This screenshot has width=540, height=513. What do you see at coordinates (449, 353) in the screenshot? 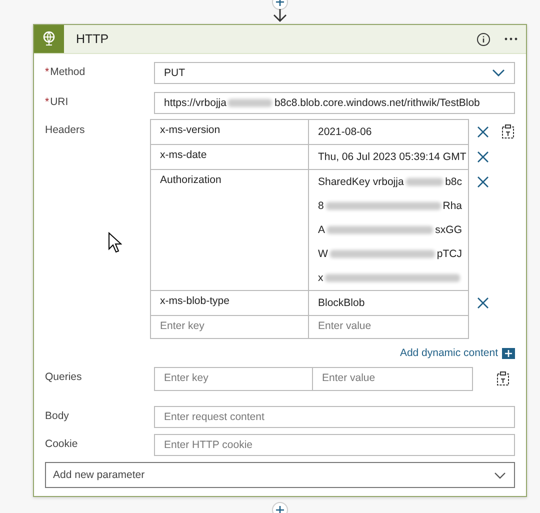
I see `add-dynamic-content-link: Add dynamic content` at bounding box center [449, 353].